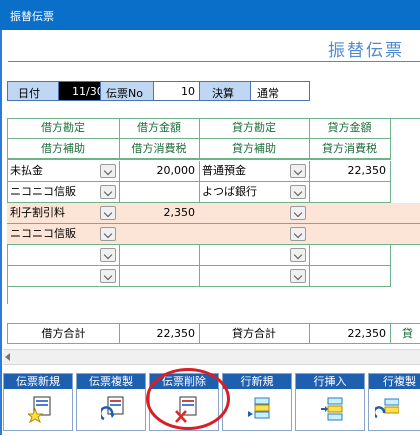  I want to click on settlement-value: 通常, so click(268, 93).